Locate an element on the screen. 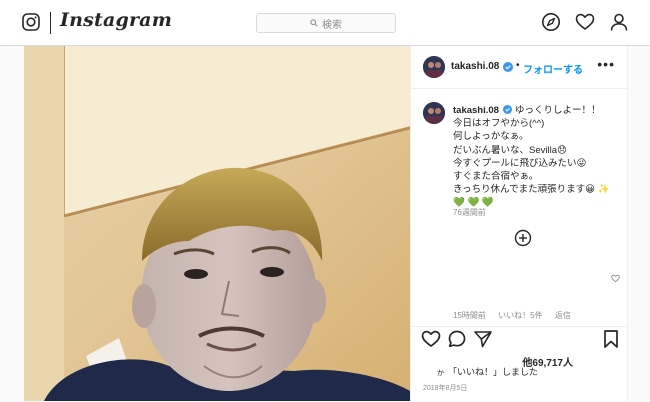 This screenshot has height=402, width=650. search-placeholder: 検索 is located at coordinates (332, 25).